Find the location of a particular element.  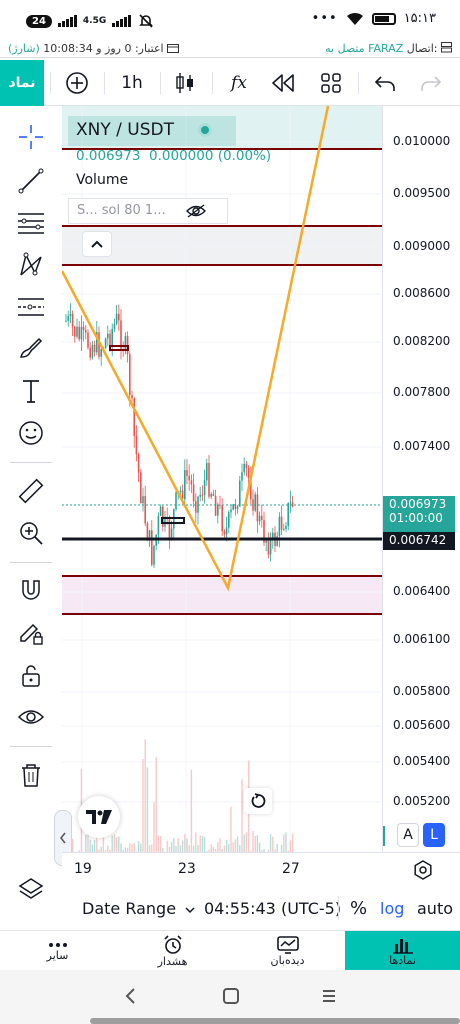

legend-collapse-button is located at coordinates (97, 244).